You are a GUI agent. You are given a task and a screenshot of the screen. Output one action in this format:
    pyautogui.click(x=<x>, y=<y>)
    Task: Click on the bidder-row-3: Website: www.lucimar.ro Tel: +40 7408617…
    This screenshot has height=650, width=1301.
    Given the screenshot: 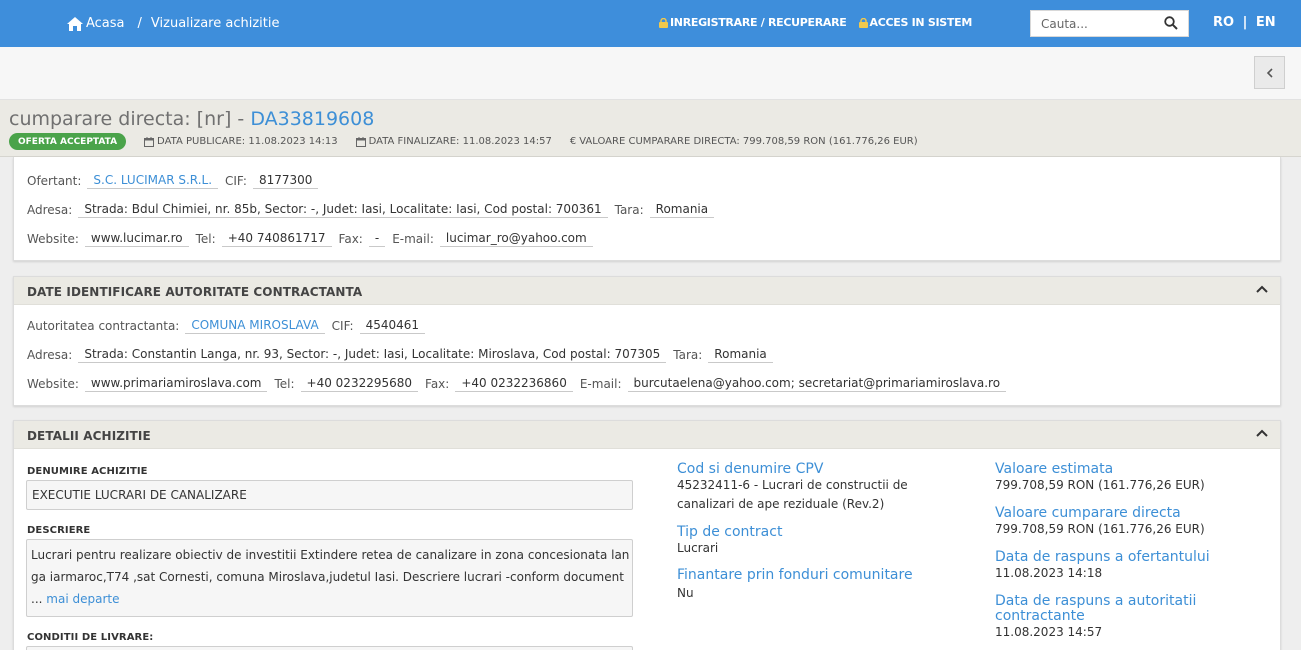 What is the action you would take?
    pyautogui.click(x=313, y=239)
    